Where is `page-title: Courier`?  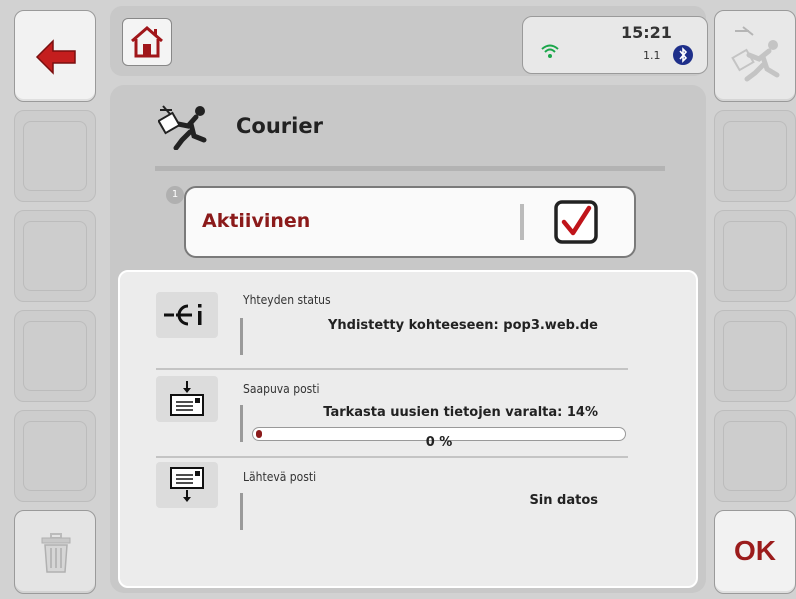
page-title: Courier is located at coordinates (279, 126).